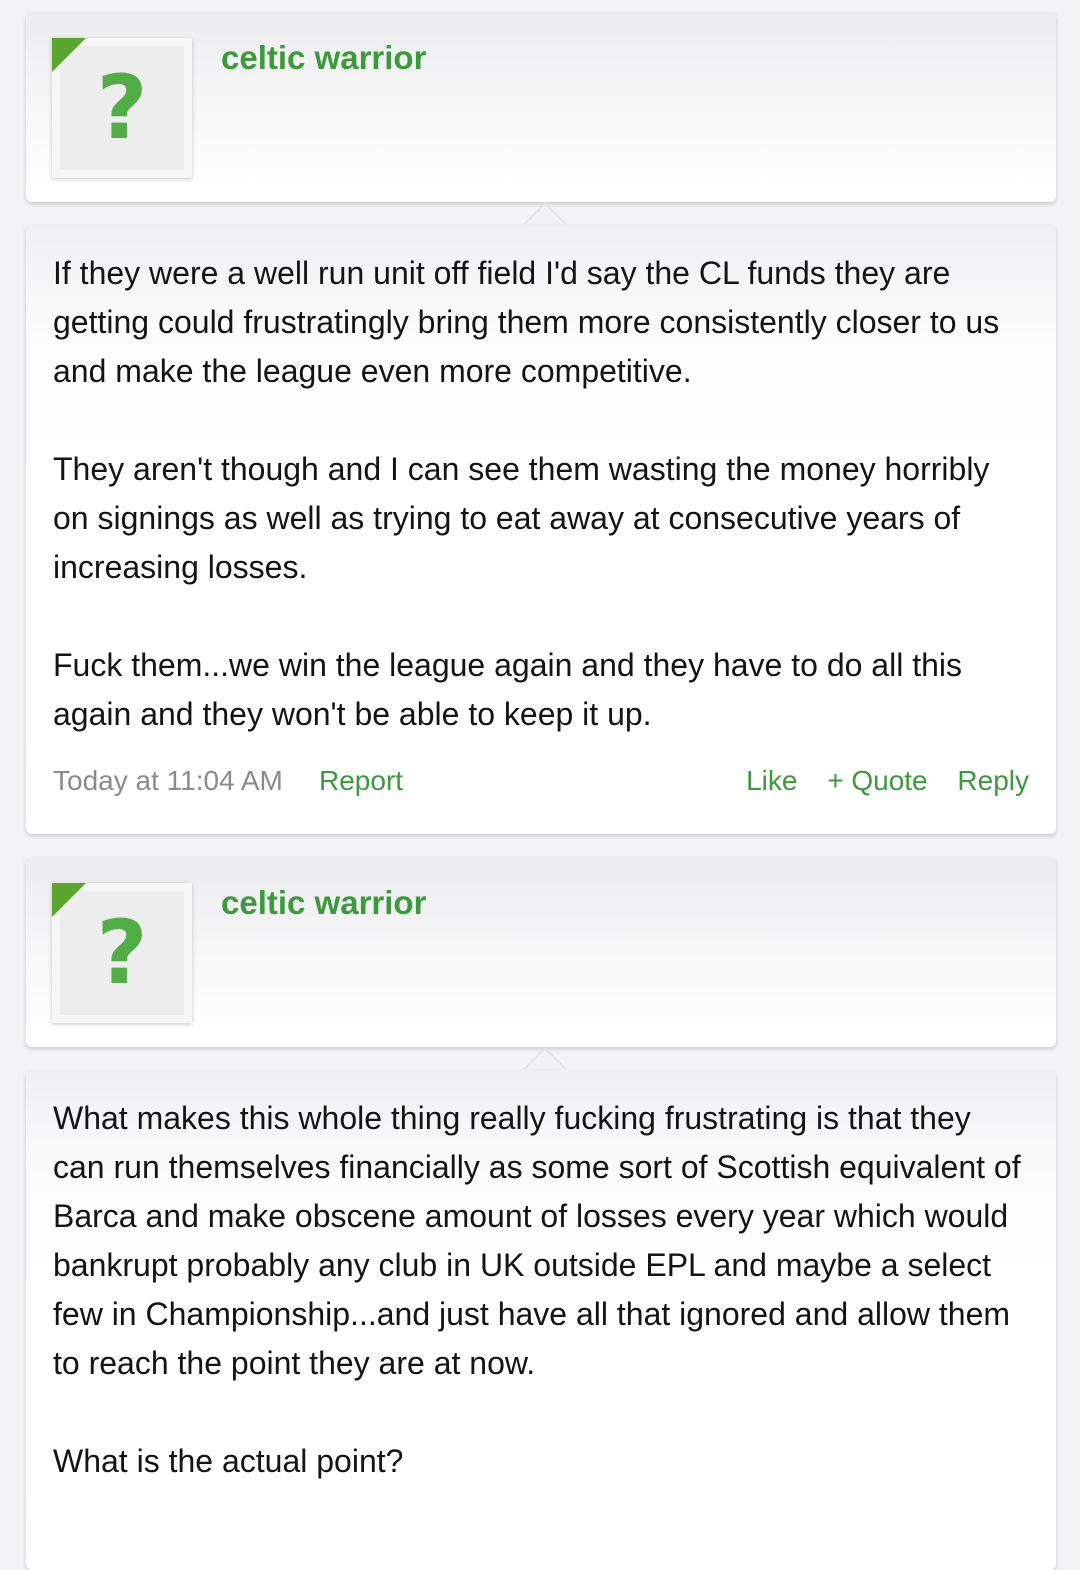 The image size is (1080, 1570). Describe the element at coordinates (168, 781) in the screenshot. I see `post-timestamp: Today at 11:04 AM` at that location.